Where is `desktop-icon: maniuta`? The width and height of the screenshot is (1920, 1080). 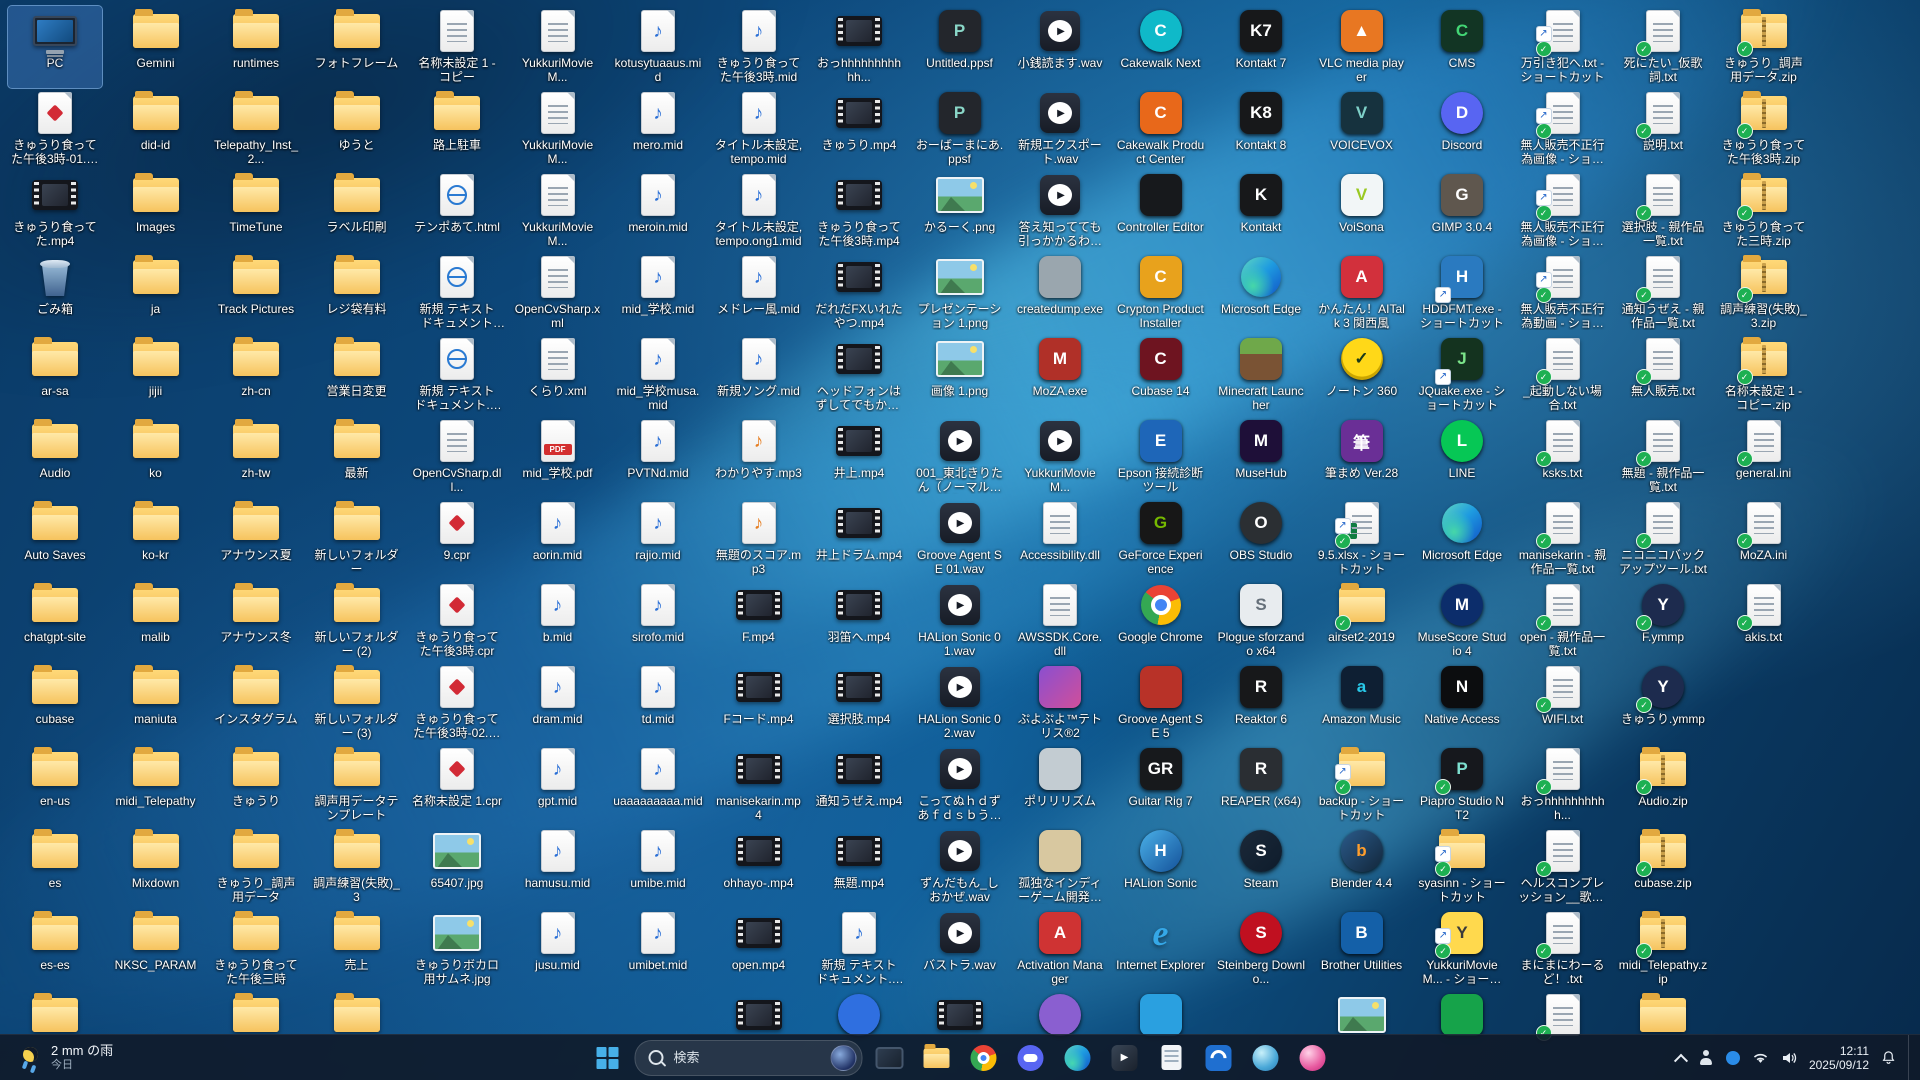
desktop-icon: maniuta is located at coordinates (156, 703).